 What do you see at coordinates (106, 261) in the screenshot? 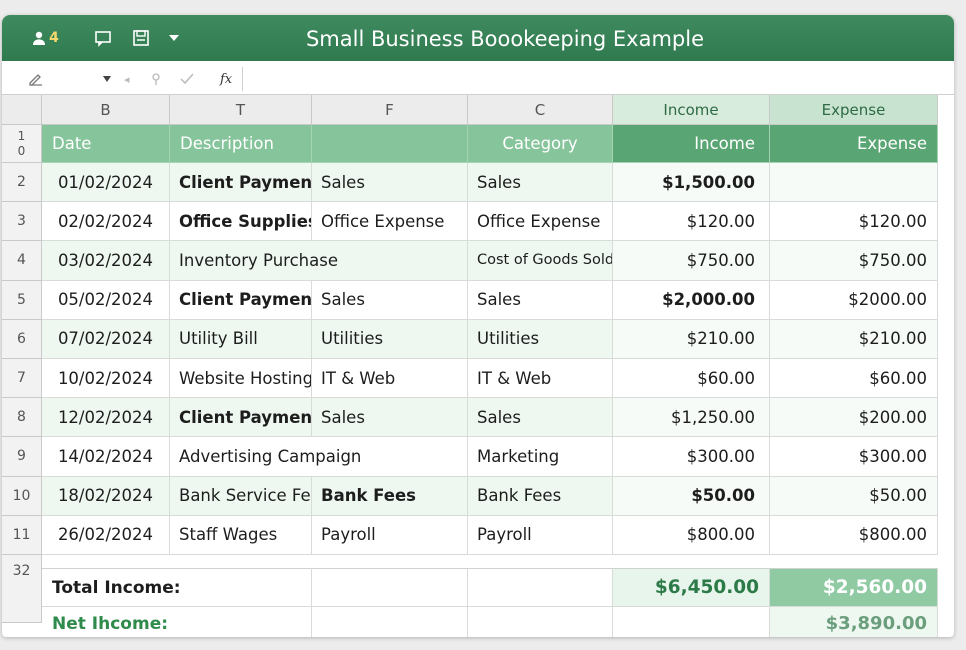
I see `date-cell: 03/02/2024` at bounding box center [106, 261].